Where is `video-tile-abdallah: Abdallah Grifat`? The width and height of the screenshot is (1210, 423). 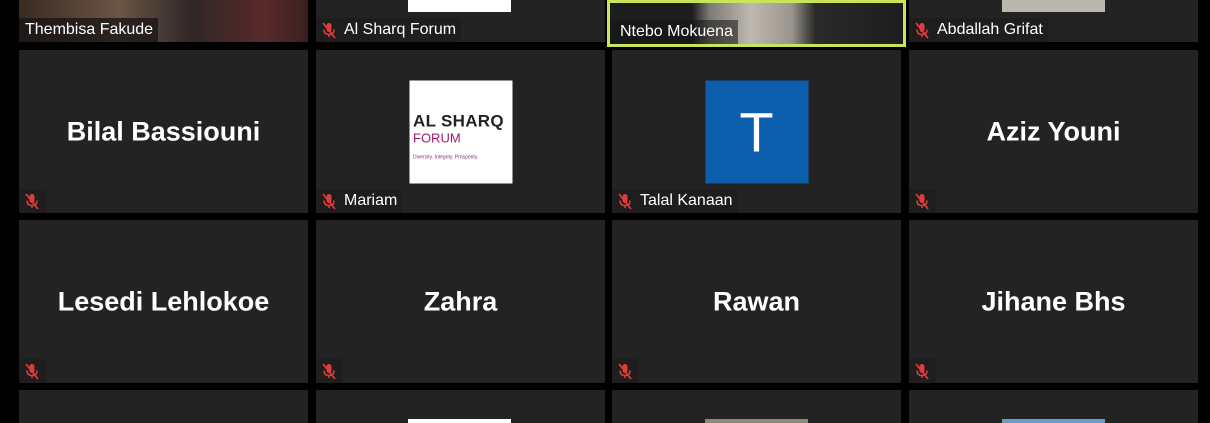
video-tile-abdallah: Abdallah Grifat is located at coordinates (1053, 21).